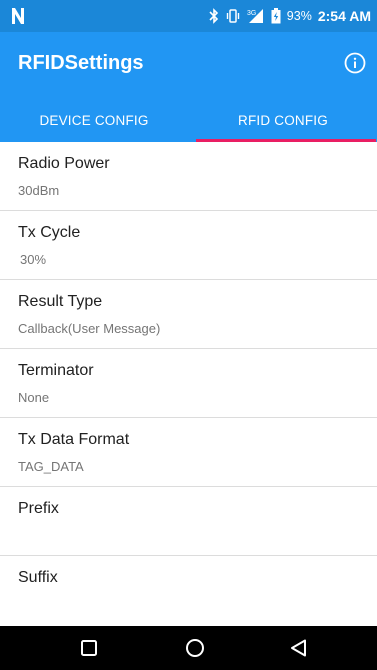 This screenshot has height=670, width=377. What do you see at coordinates (214, 16) in the screenshot?
I see `bluetooth-icon` at bounding box center [214, 16].